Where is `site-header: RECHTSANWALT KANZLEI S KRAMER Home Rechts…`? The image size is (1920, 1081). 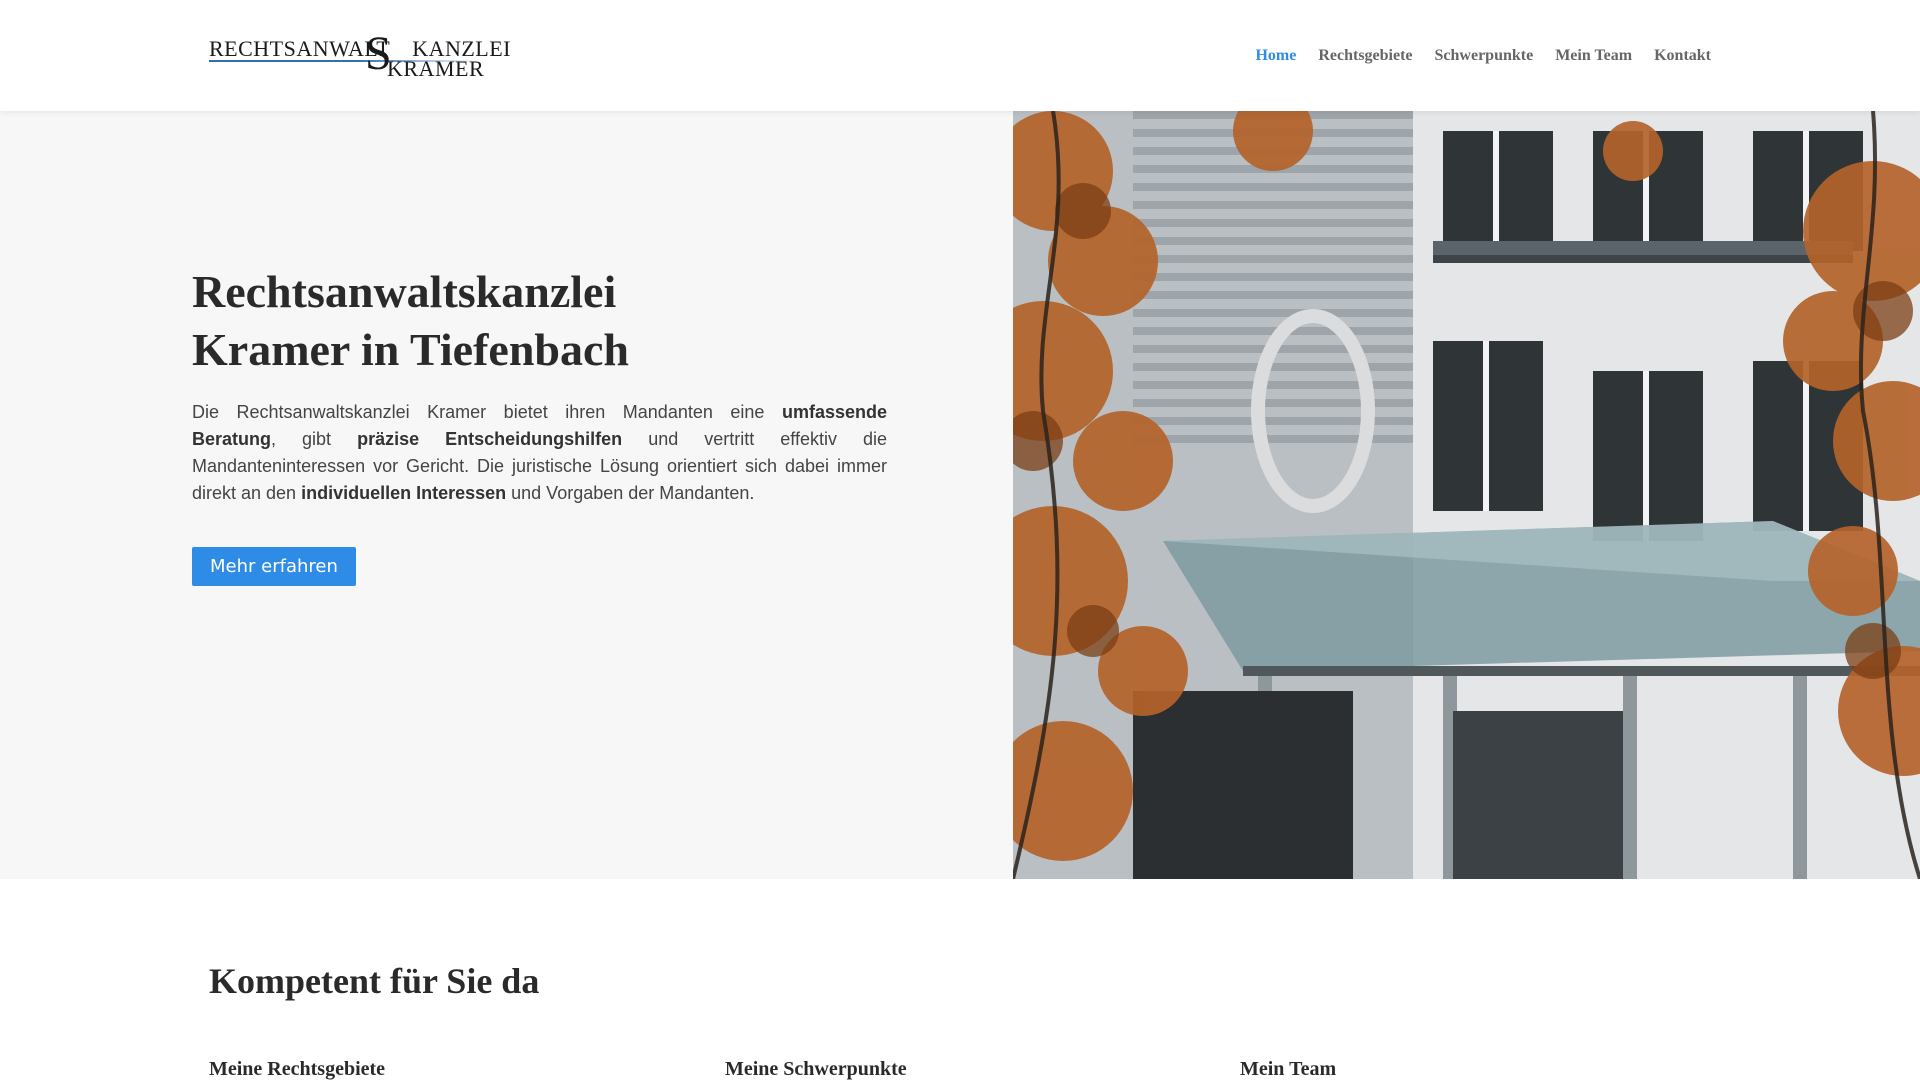
site-header: RECHTSANWALT KANZLEI S KRAMER Home Rechts… is located at coordinates (960, 55).